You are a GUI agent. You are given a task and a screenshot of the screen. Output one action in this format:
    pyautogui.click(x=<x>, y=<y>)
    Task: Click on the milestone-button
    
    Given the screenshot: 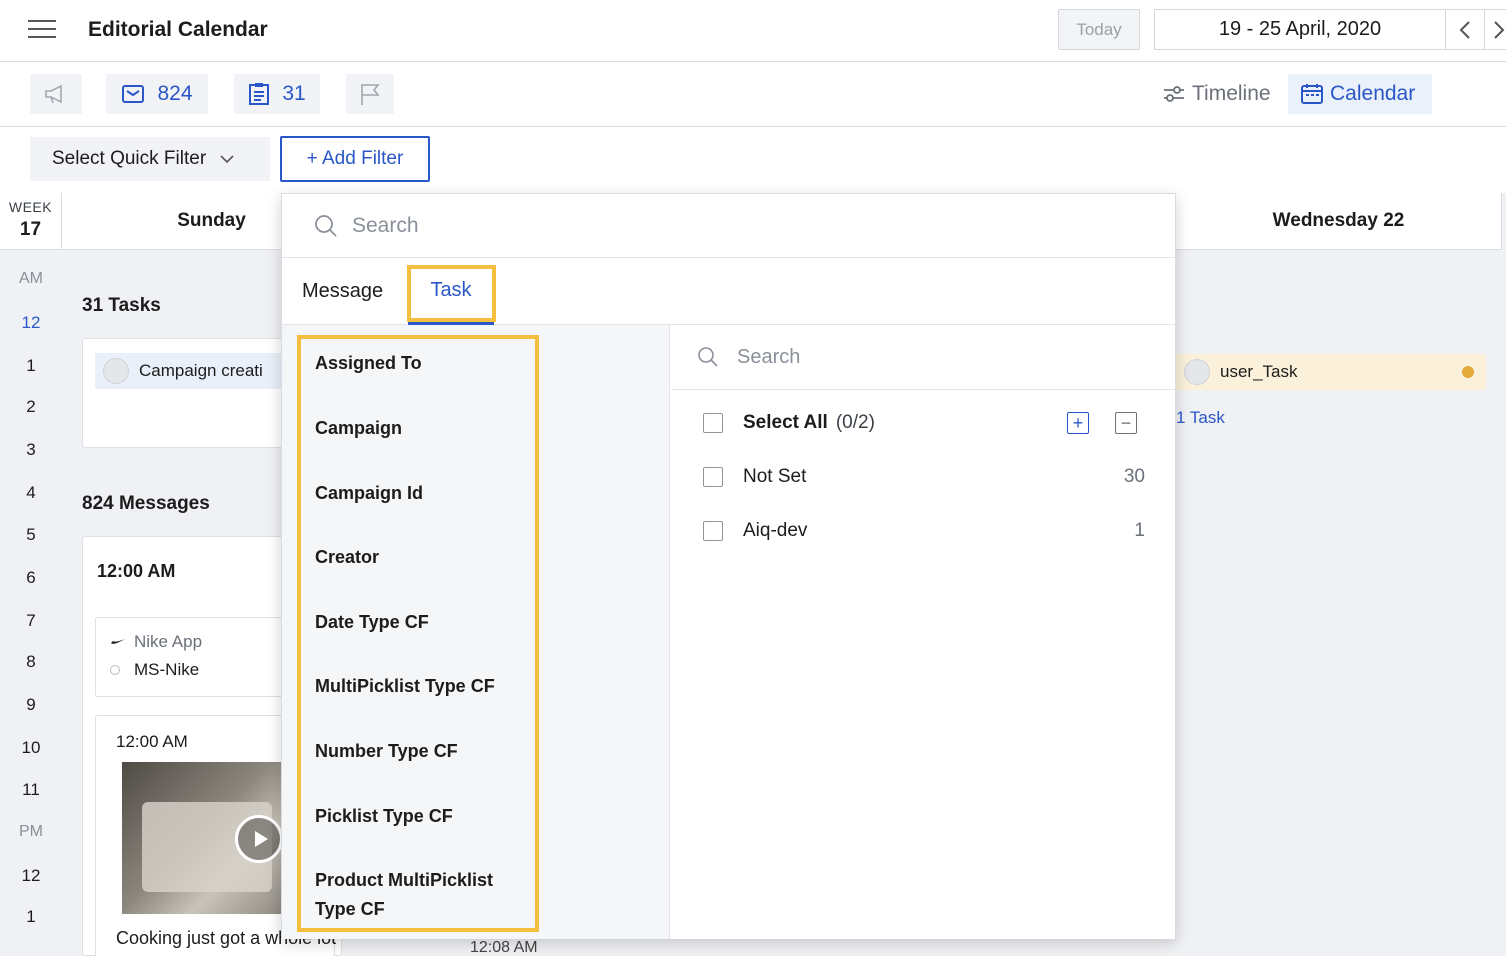 What is the action you would take?
    pyautogui.click(x=370, y=94)
    